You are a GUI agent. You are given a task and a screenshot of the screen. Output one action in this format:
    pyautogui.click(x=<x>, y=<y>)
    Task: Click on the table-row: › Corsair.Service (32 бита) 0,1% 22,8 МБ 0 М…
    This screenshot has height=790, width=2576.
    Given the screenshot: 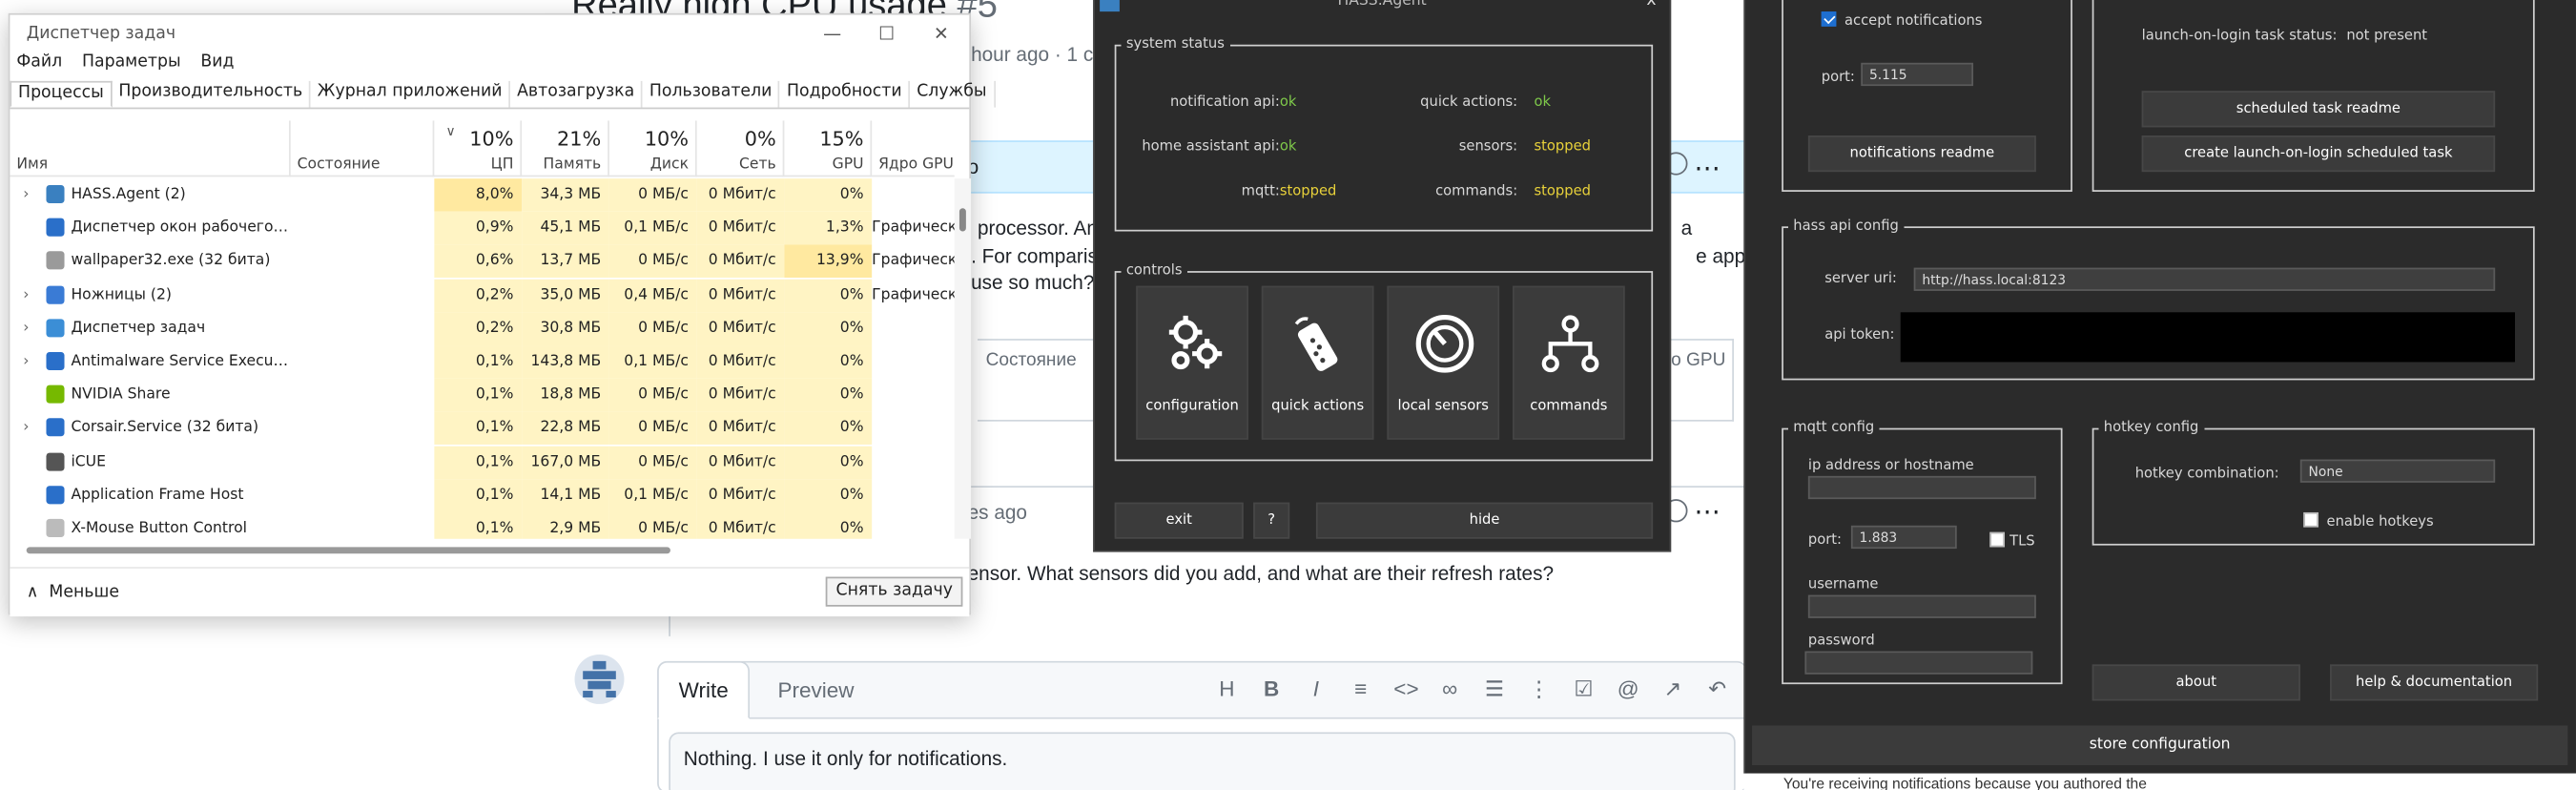 What is the action you would take?
    pyautogui.click(x=482, y=429)
    